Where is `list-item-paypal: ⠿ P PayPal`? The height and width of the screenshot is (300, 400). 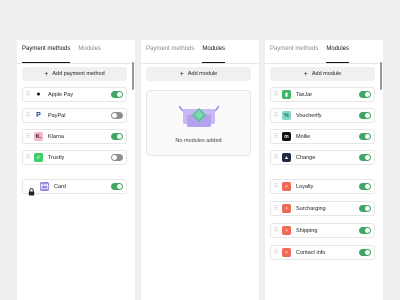
list-item-paypal: ⠿ P PayPal is located at coordinates (74, 115).